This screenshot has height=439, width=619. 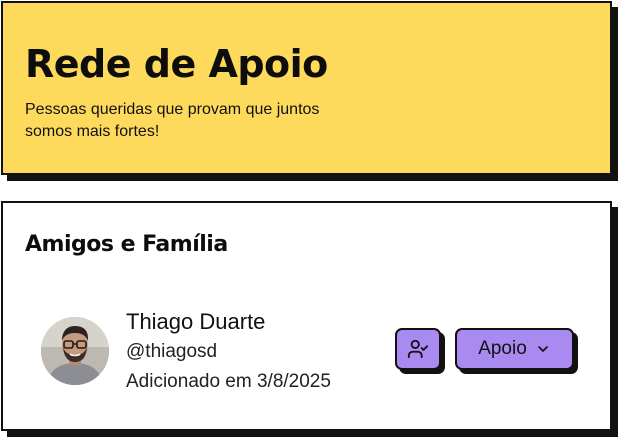 I want to click on contact-added-date: Adicionado em 3/8/2025, so click(x=228, y=381).